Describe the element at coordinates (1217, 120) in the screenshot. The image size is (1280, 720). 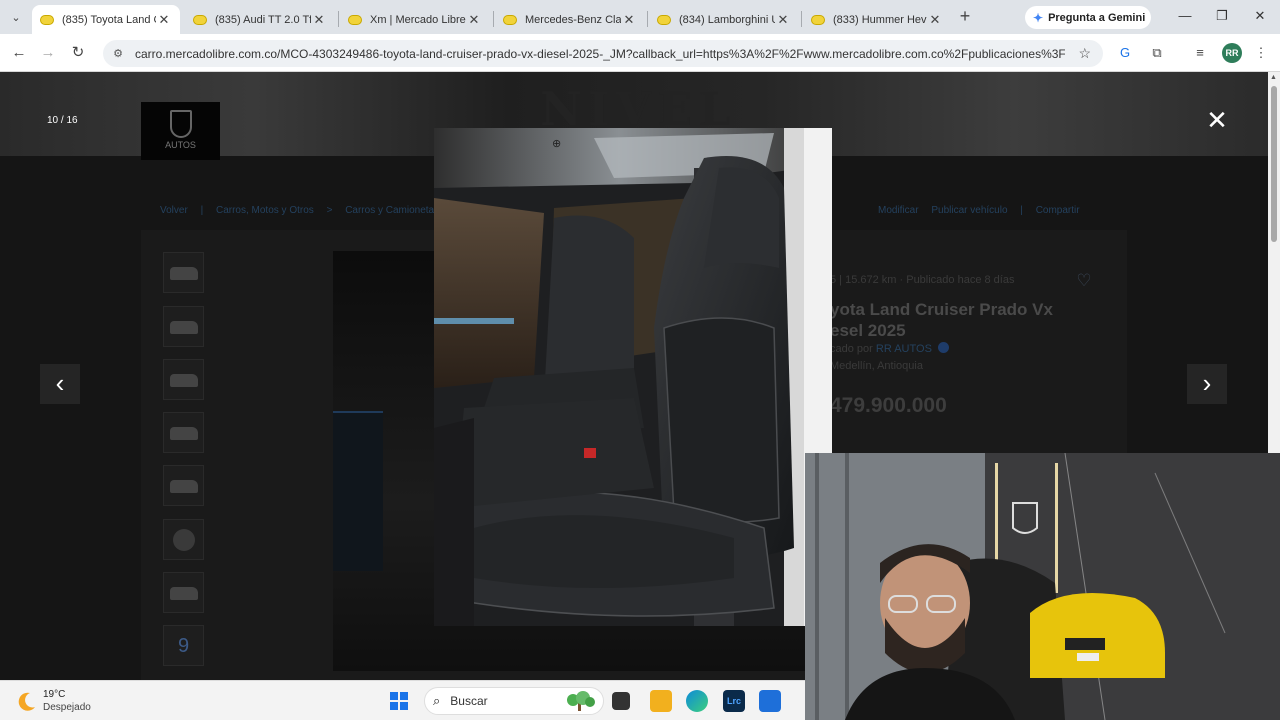
I see `close-gallery-icon: ✕` at that location.